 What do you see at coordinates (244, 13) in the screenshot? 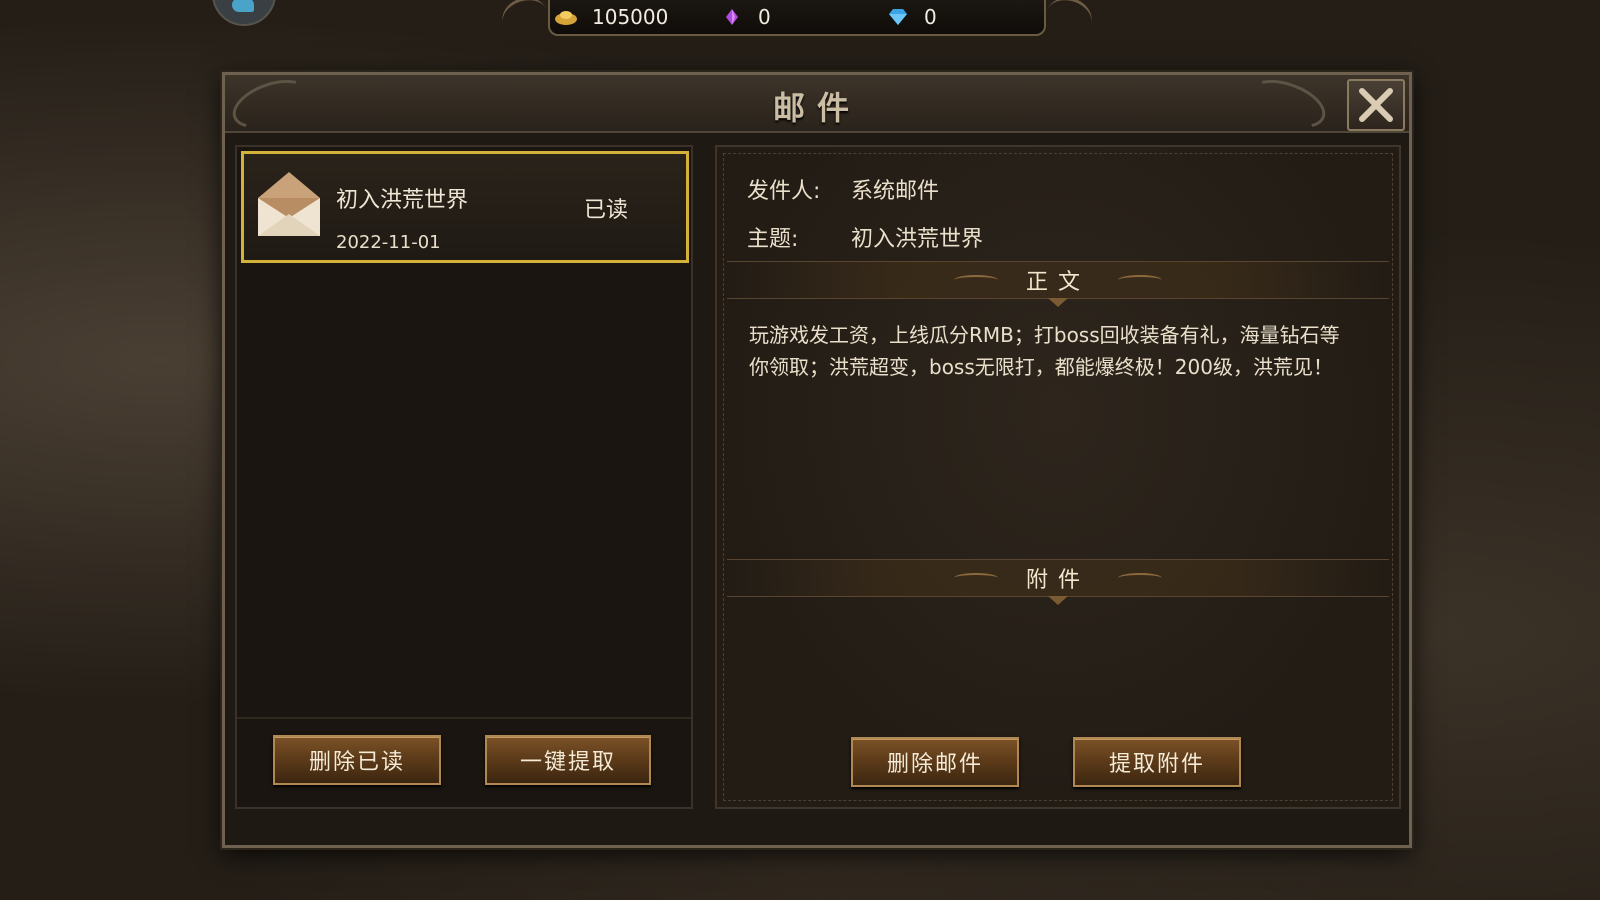
I see `player-avatar` at bounding box center [244, 13].